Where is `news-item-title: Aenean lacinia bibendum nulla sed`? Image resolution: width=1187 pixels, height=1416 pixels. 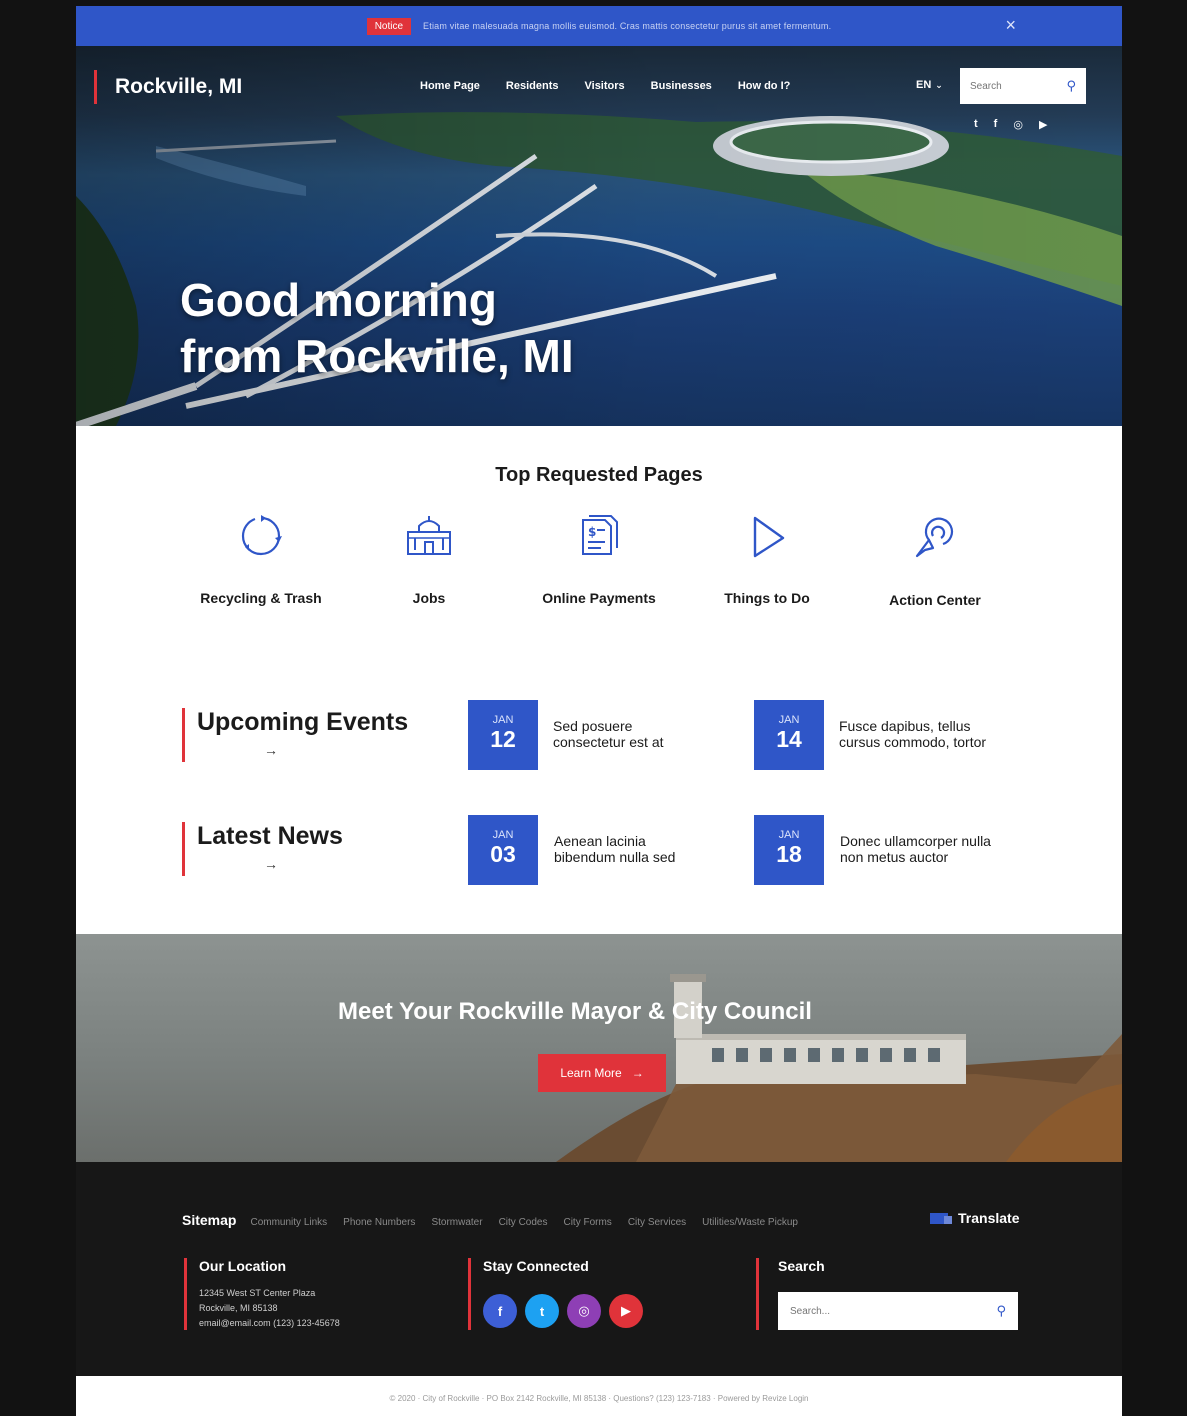
news-item-title: Aenean lacinia bibendum nulla sed is located at coordinates (654, 849).